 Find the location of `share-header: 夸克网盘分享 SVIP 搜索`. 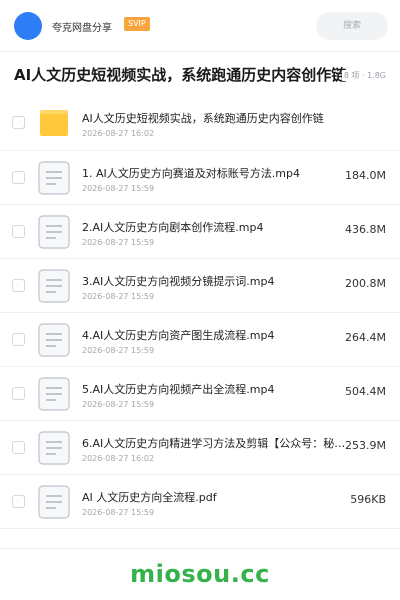

share-header: 夸克网盘分享 SVIP 搜索 is located at coordinates (200, 26).